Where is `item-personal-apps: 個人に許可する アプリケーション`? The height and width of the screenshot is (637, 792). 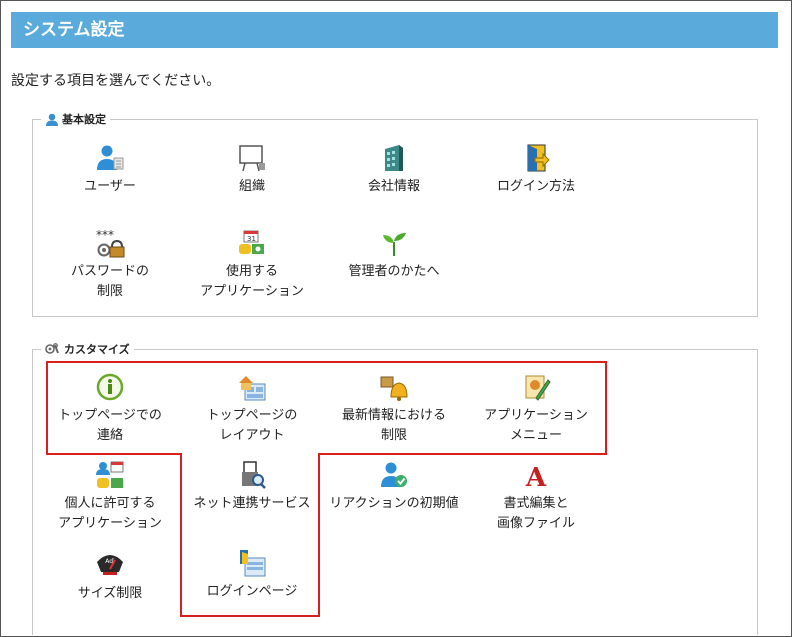 item-personal-apps: 個人に許可する アプリケーション is located at coordinates (110, 497).